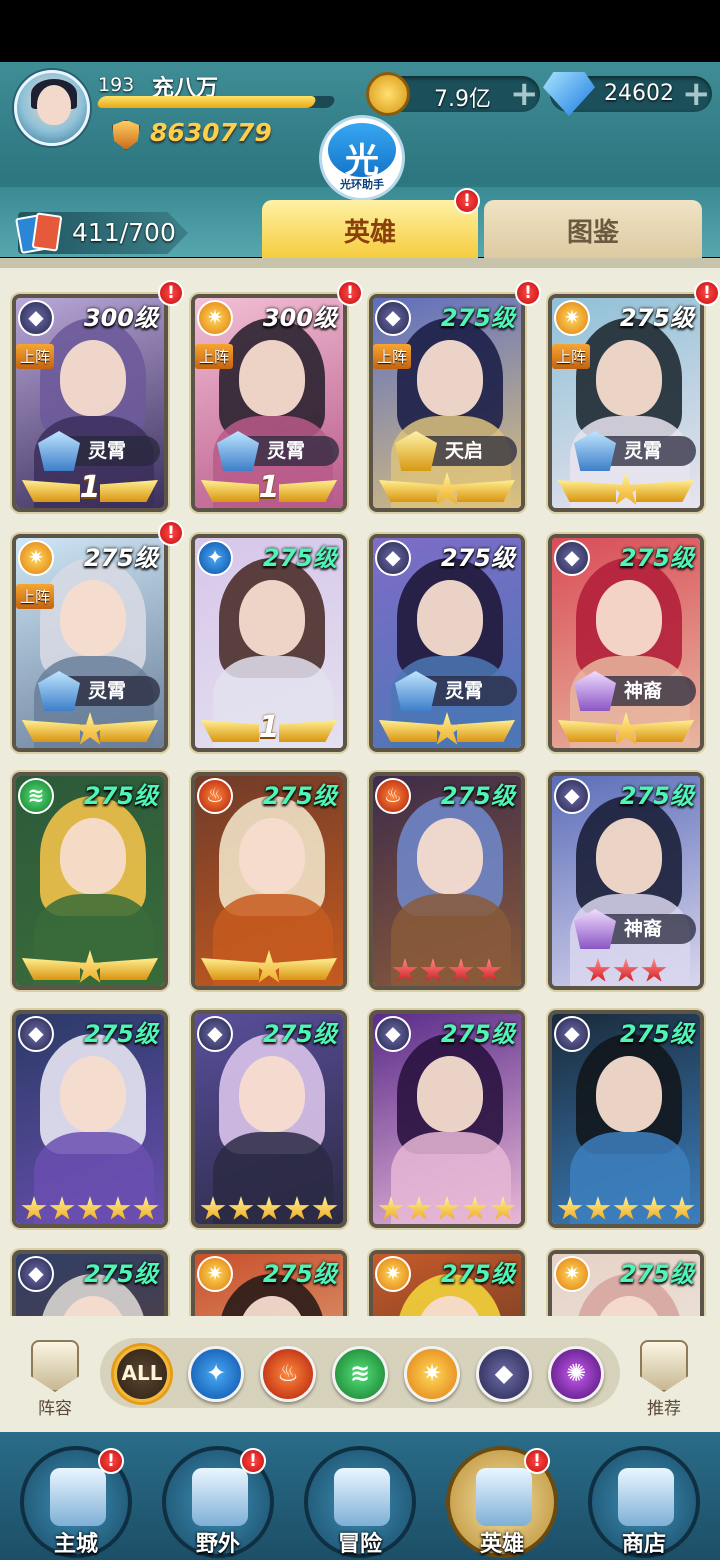 The width and height of the screenshot is (720, 1560). Describe the element at coordinates (120, 318) in the screenshot. I see `hero-level: 300级` at that location.